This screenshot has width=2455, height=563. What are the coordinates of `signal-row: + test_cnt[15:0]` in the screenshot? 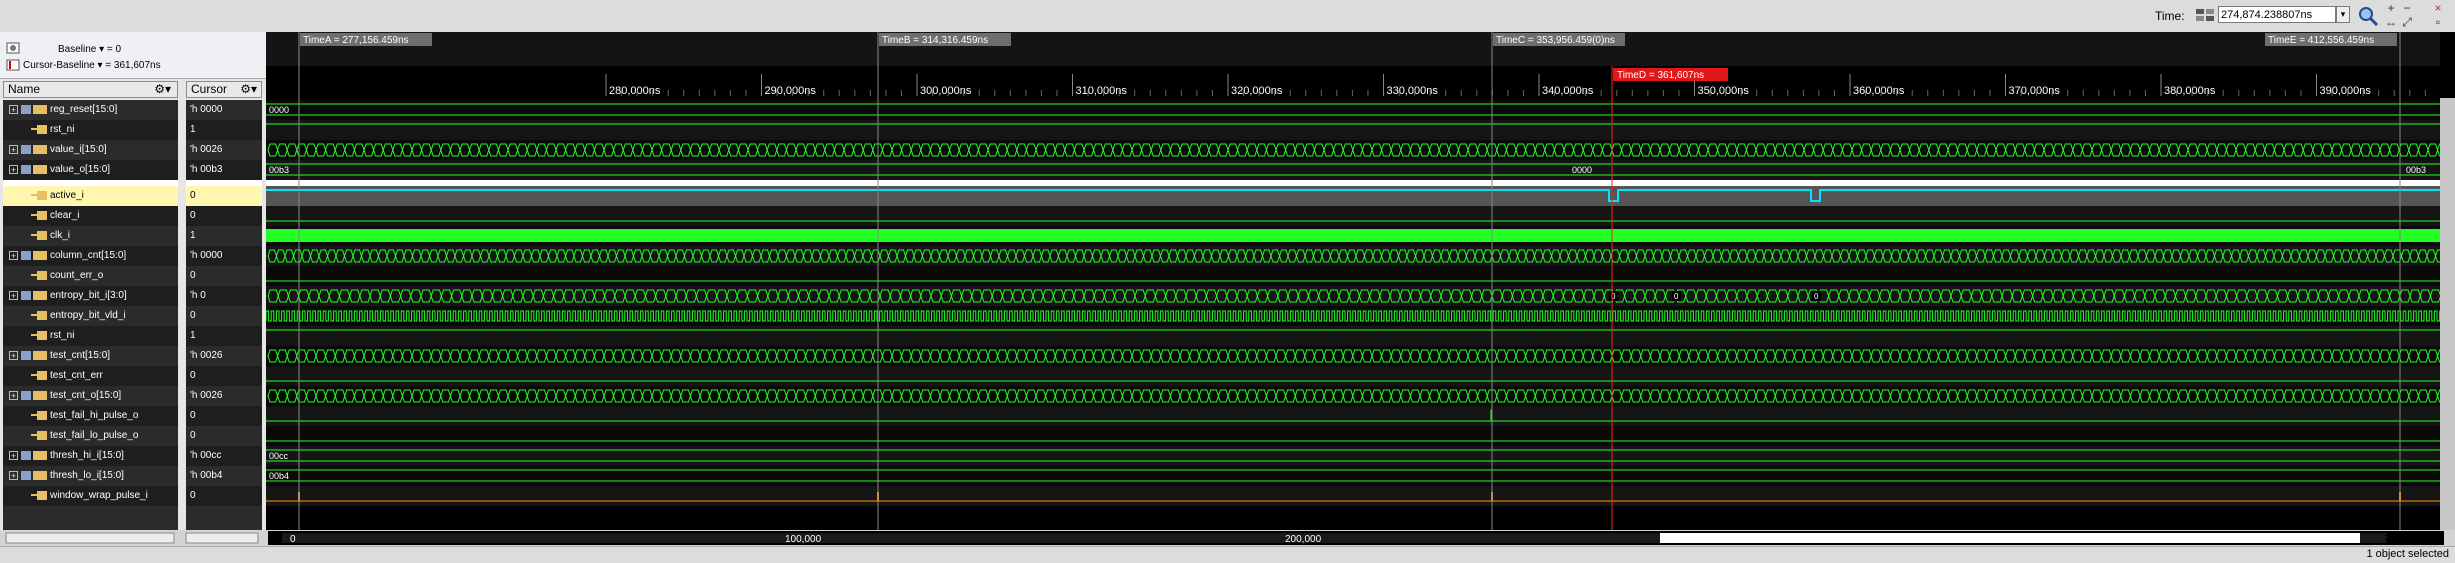 It's located at (90, 356).